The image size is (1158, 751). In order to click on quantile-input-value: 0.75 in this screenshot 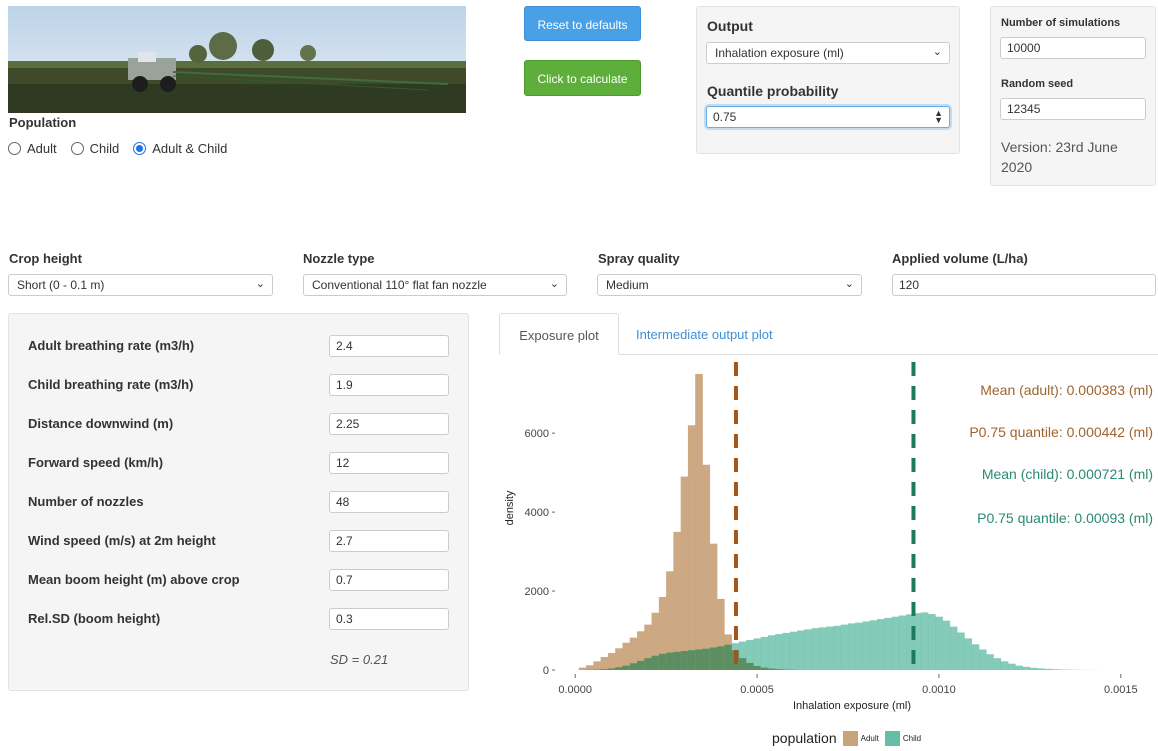, I will do `click(725, 117)`.